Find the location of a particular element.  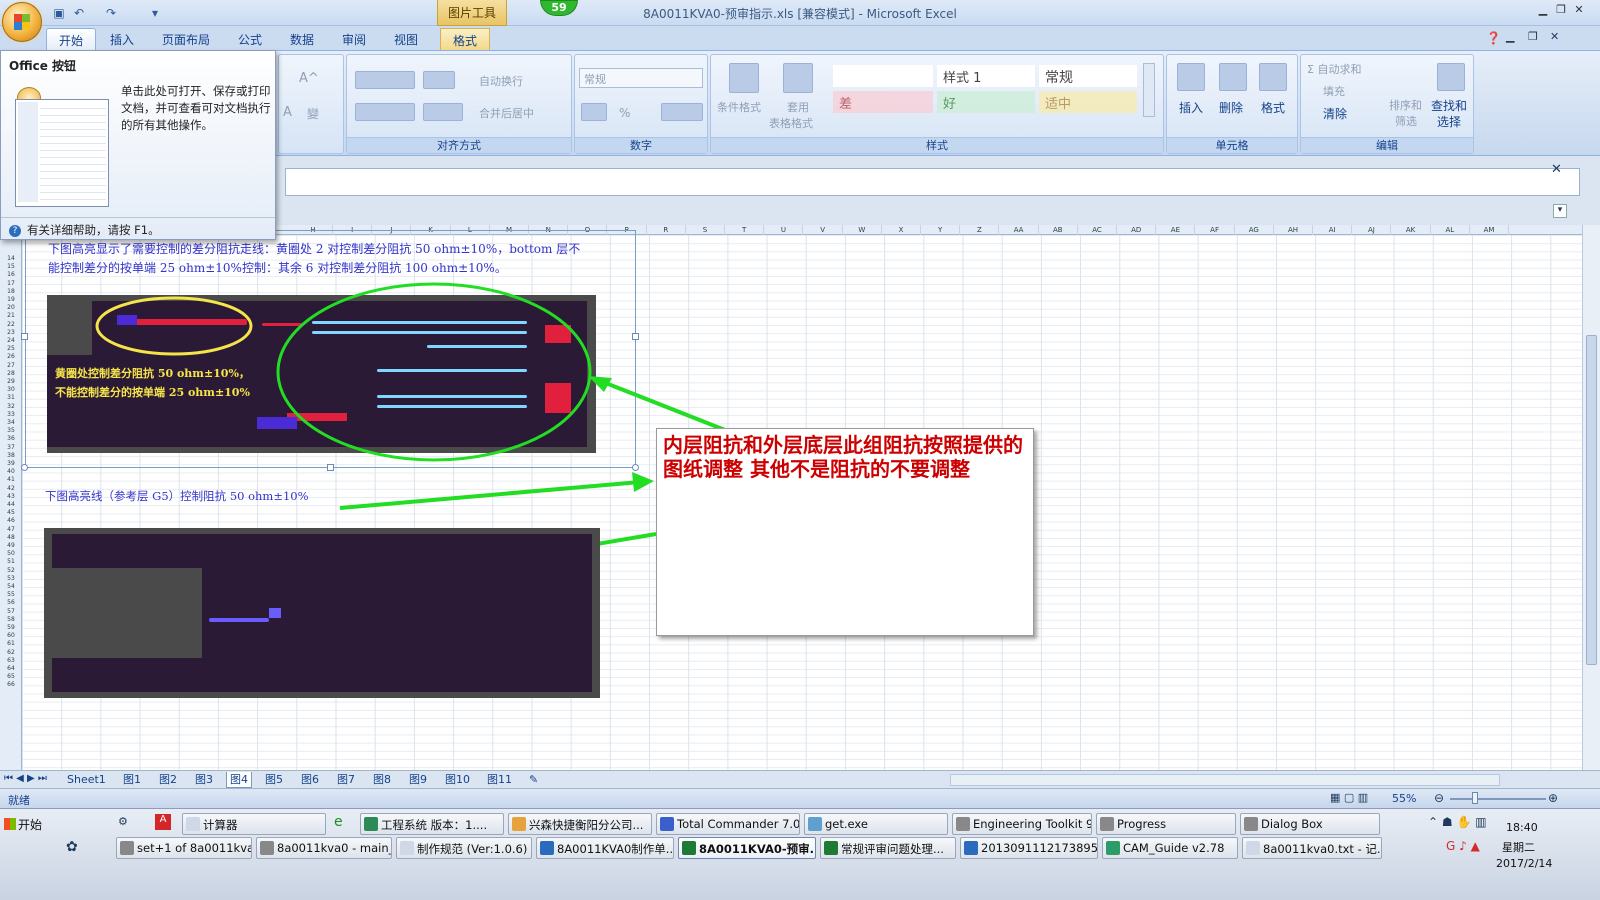

horizontal-scrollbar is located at coordinates (1225, 780).